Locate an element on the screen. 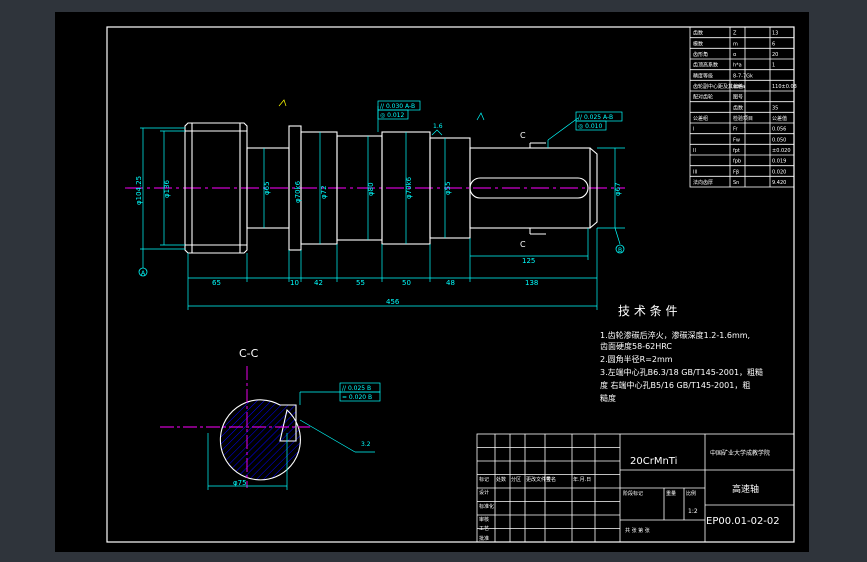  param-cell: Sn is located at coordinates (736, 183).